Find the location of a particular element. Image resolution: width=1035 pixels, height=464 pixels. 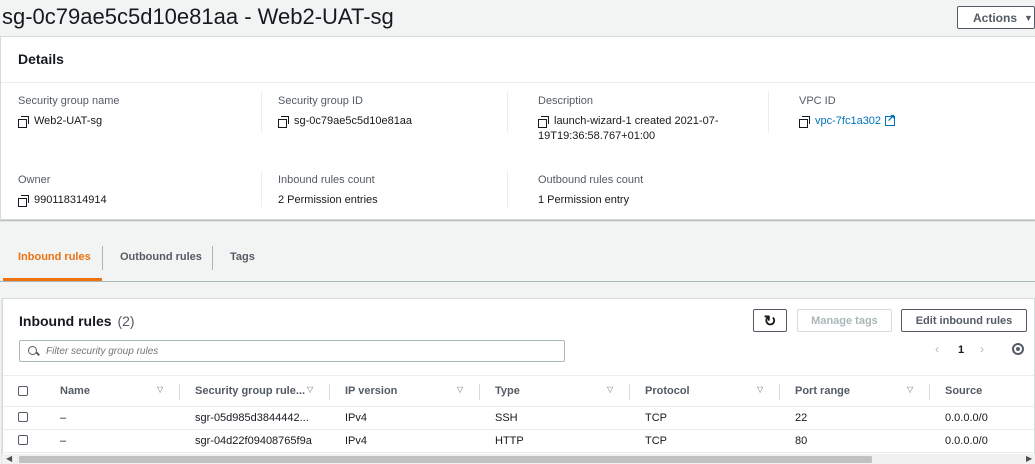

field-owner: Owner 990118314914 is located at coordinates (62, 191).